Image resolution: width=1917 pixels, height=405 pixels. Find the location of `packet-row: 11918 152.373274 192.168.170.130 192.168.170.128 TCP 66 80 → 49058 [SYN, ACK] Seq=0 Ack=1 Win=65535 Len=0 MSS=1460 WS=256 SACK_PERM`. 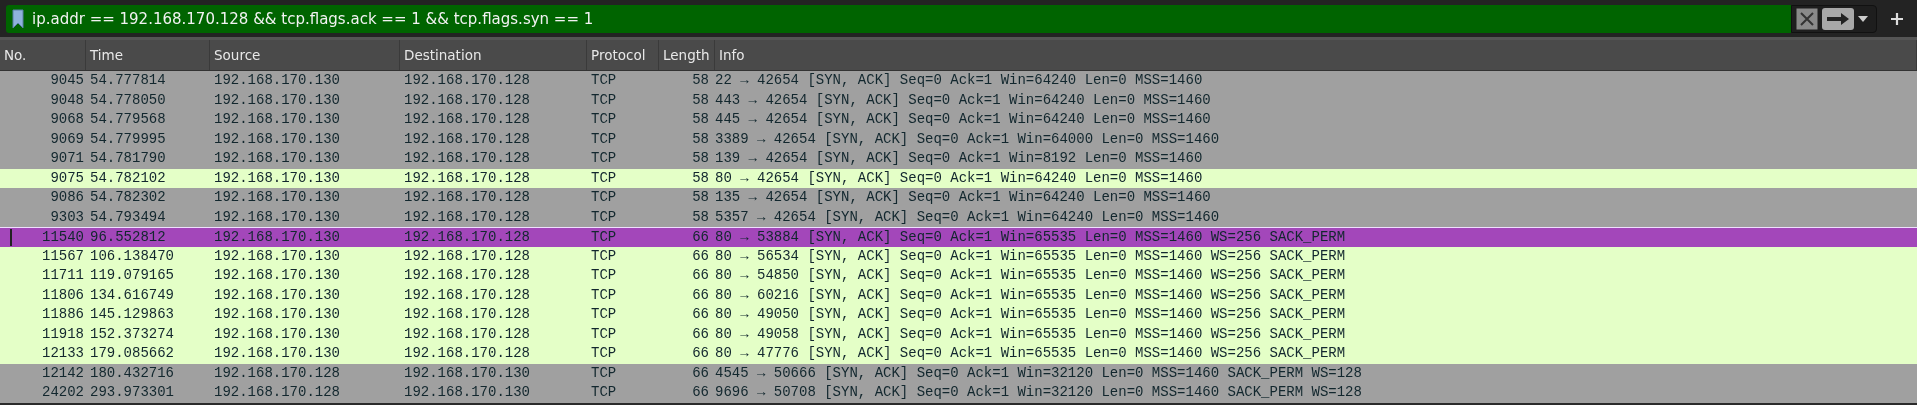

packet-row: 11918 152.373274 192.168.170.130 192.168.170.128 TCP 66 80 → 49058 [SYN, ACK] Seq=0 Ack=1 Win=65535 Len=0 MSS=1460 WS=256 SACK_PERM is located at coordinates (958, 334).